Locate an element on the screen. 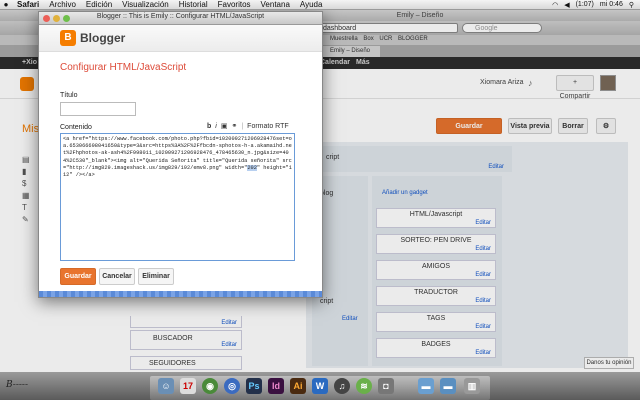  applications-folder-icon: ▬ is located at coordinates (426, 386).